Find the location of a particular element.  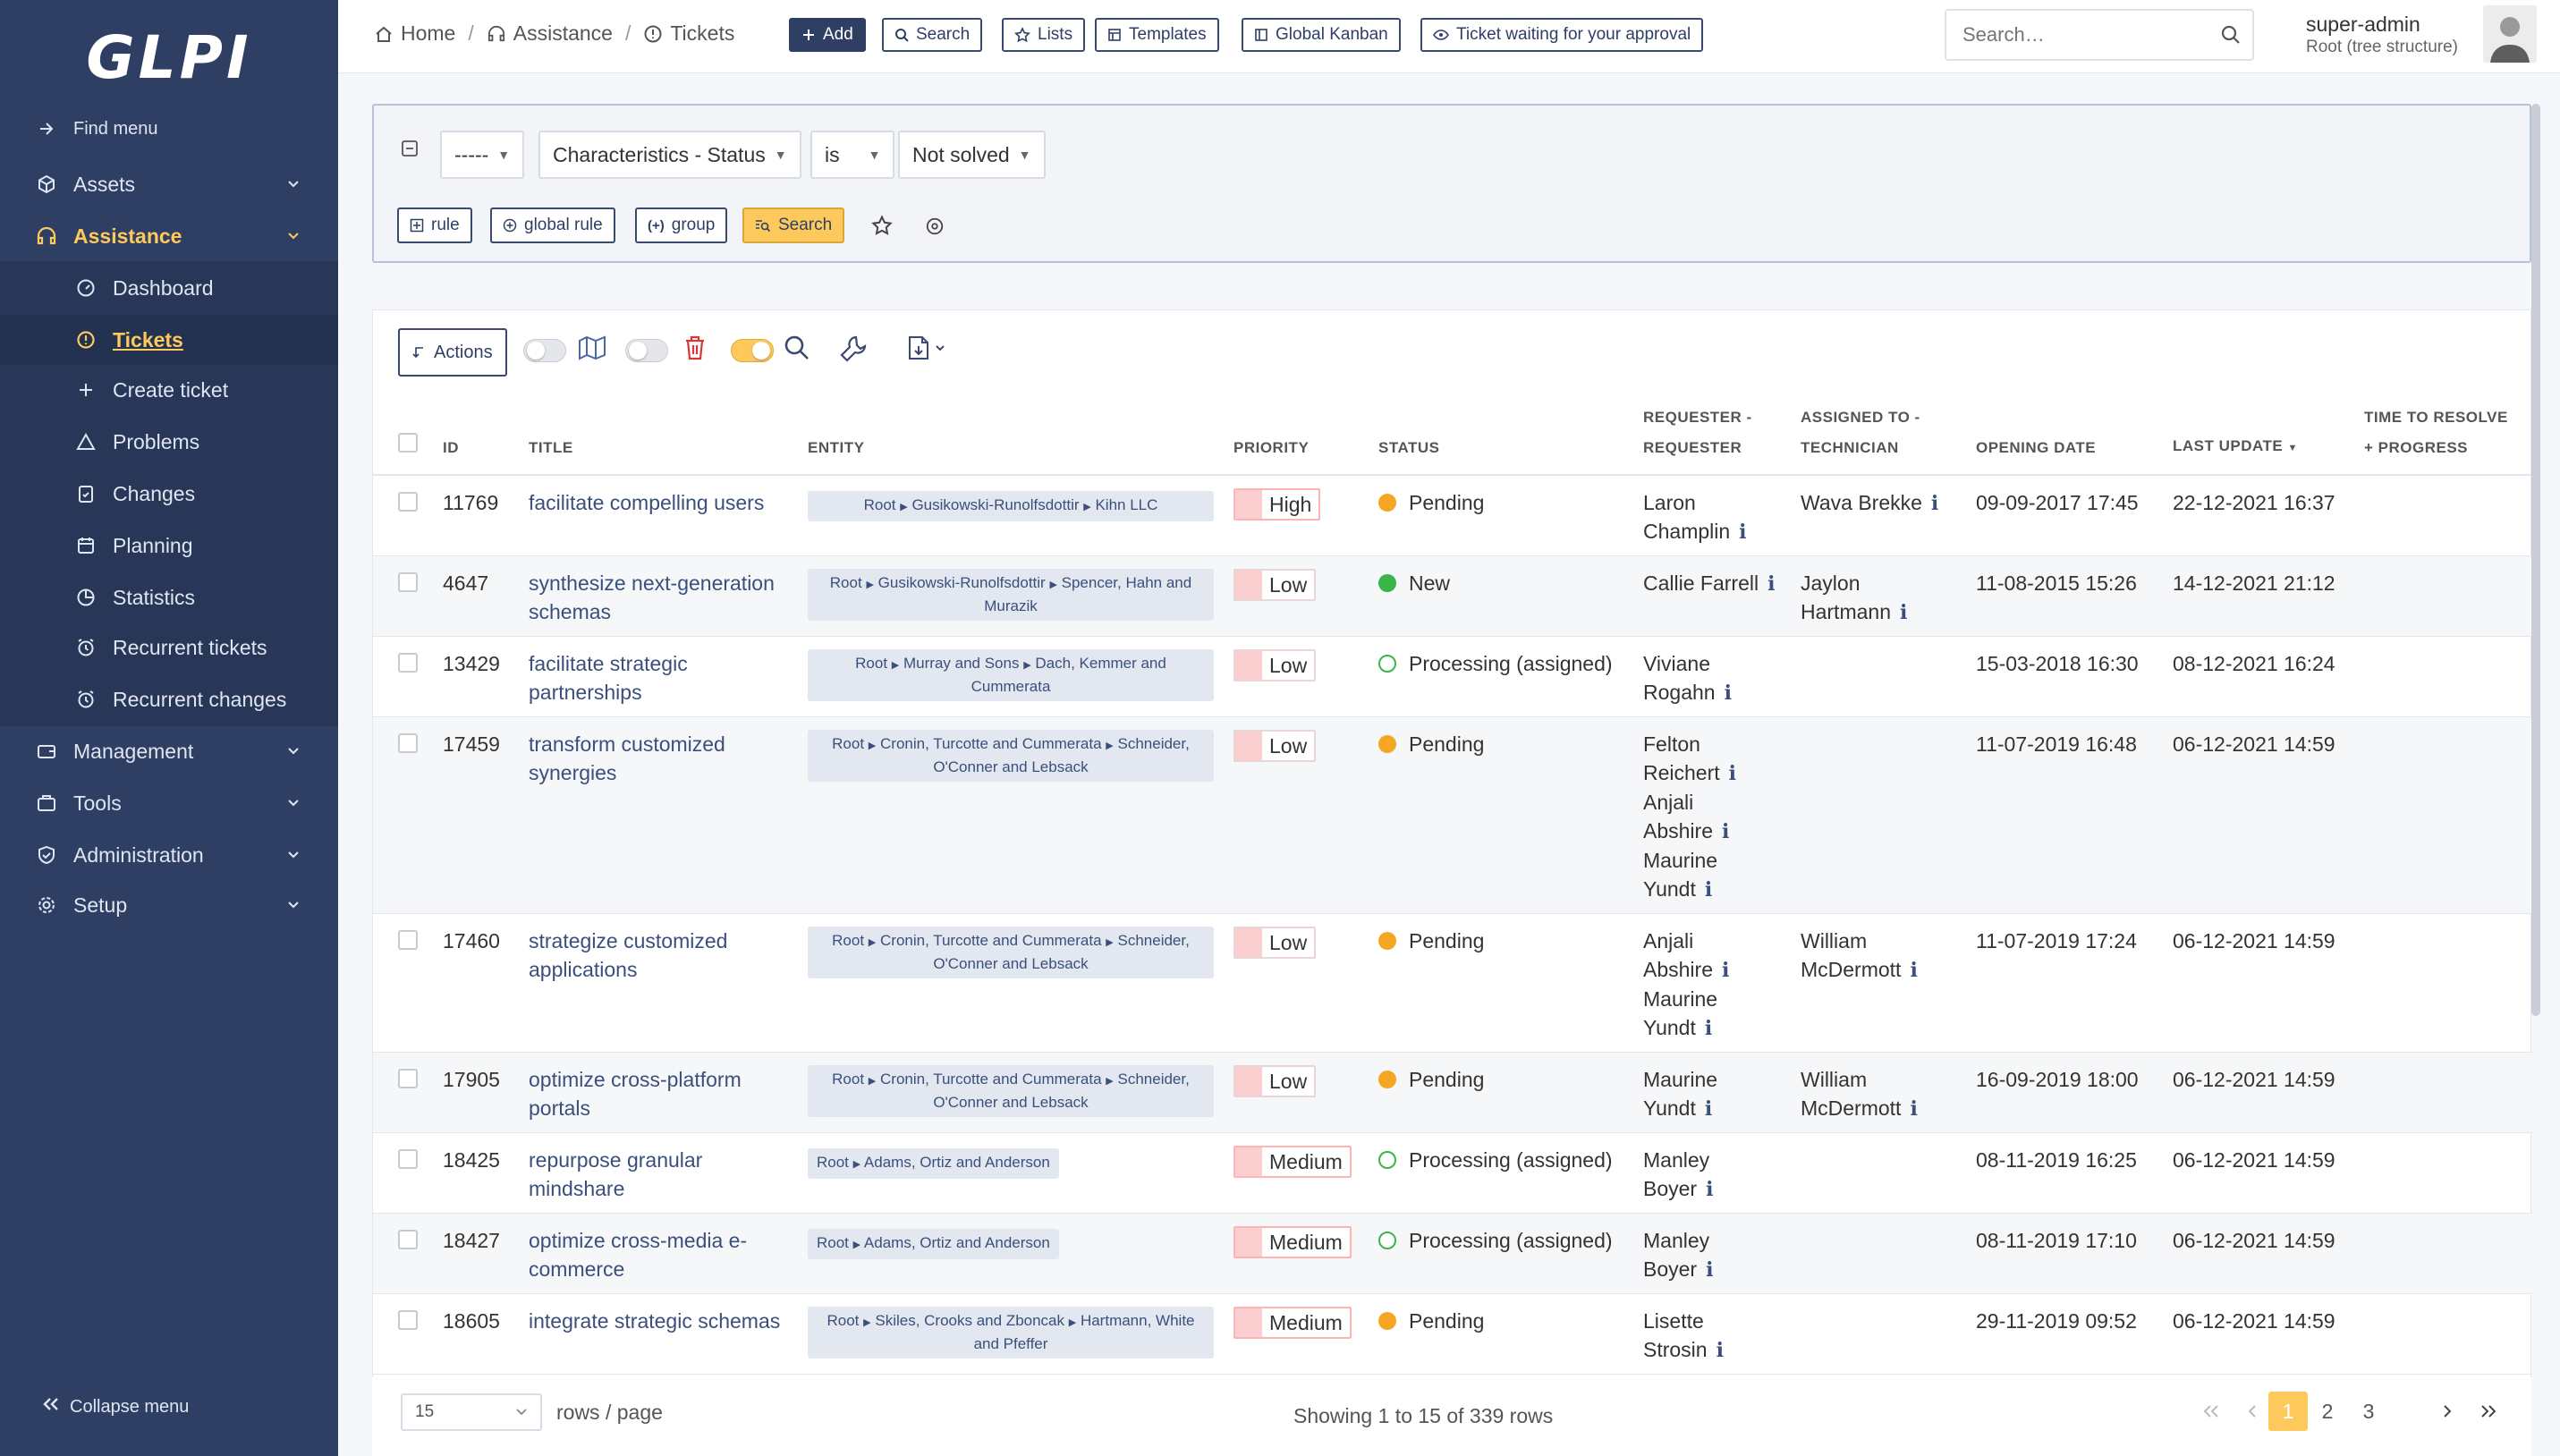

search-mode-toggle is located at coordinates (752, 350).